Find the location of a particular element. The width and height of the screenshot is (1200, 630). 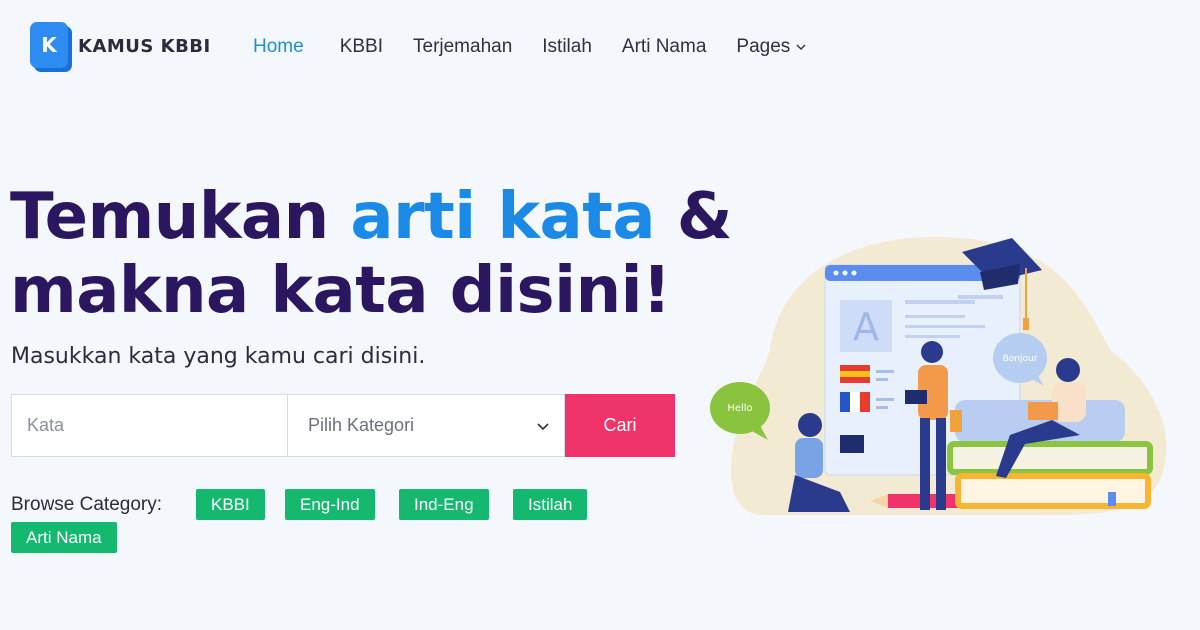

search-form: Pilih Kategori Cari is located at coordinates (343, 425).